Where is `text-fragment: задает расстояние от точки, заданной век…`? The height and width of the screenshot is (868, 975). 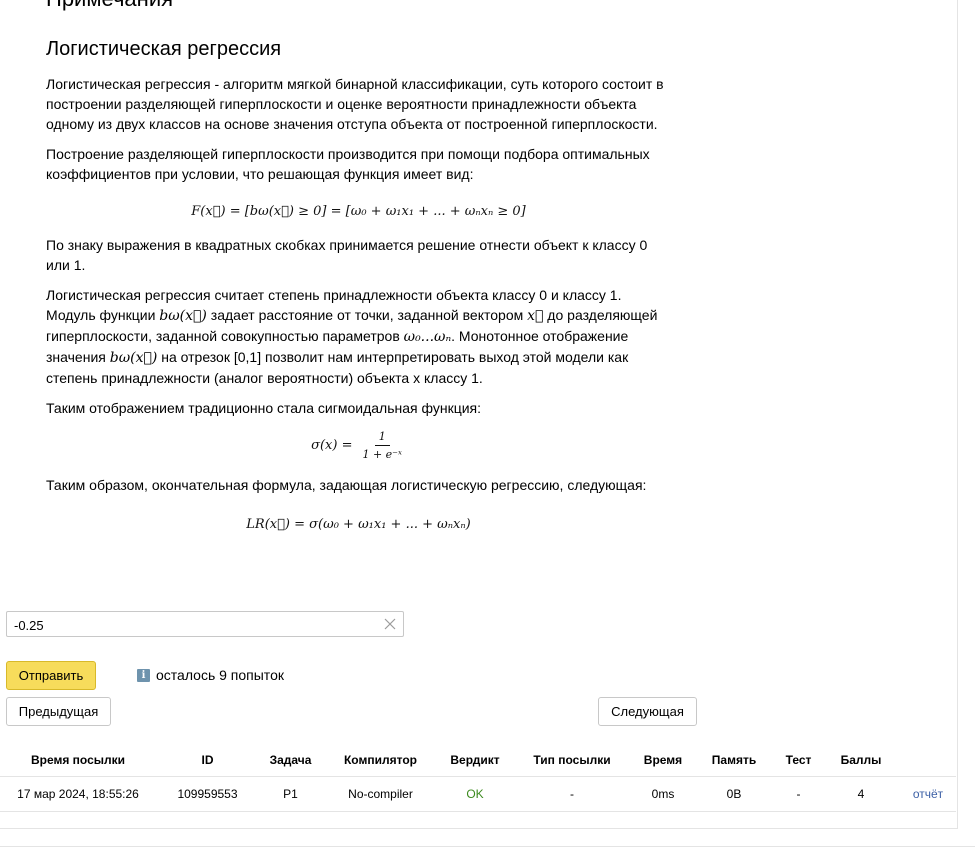 text-fragment: задает расстояние от точки, заданной век… is located at coordinates (367, 315).